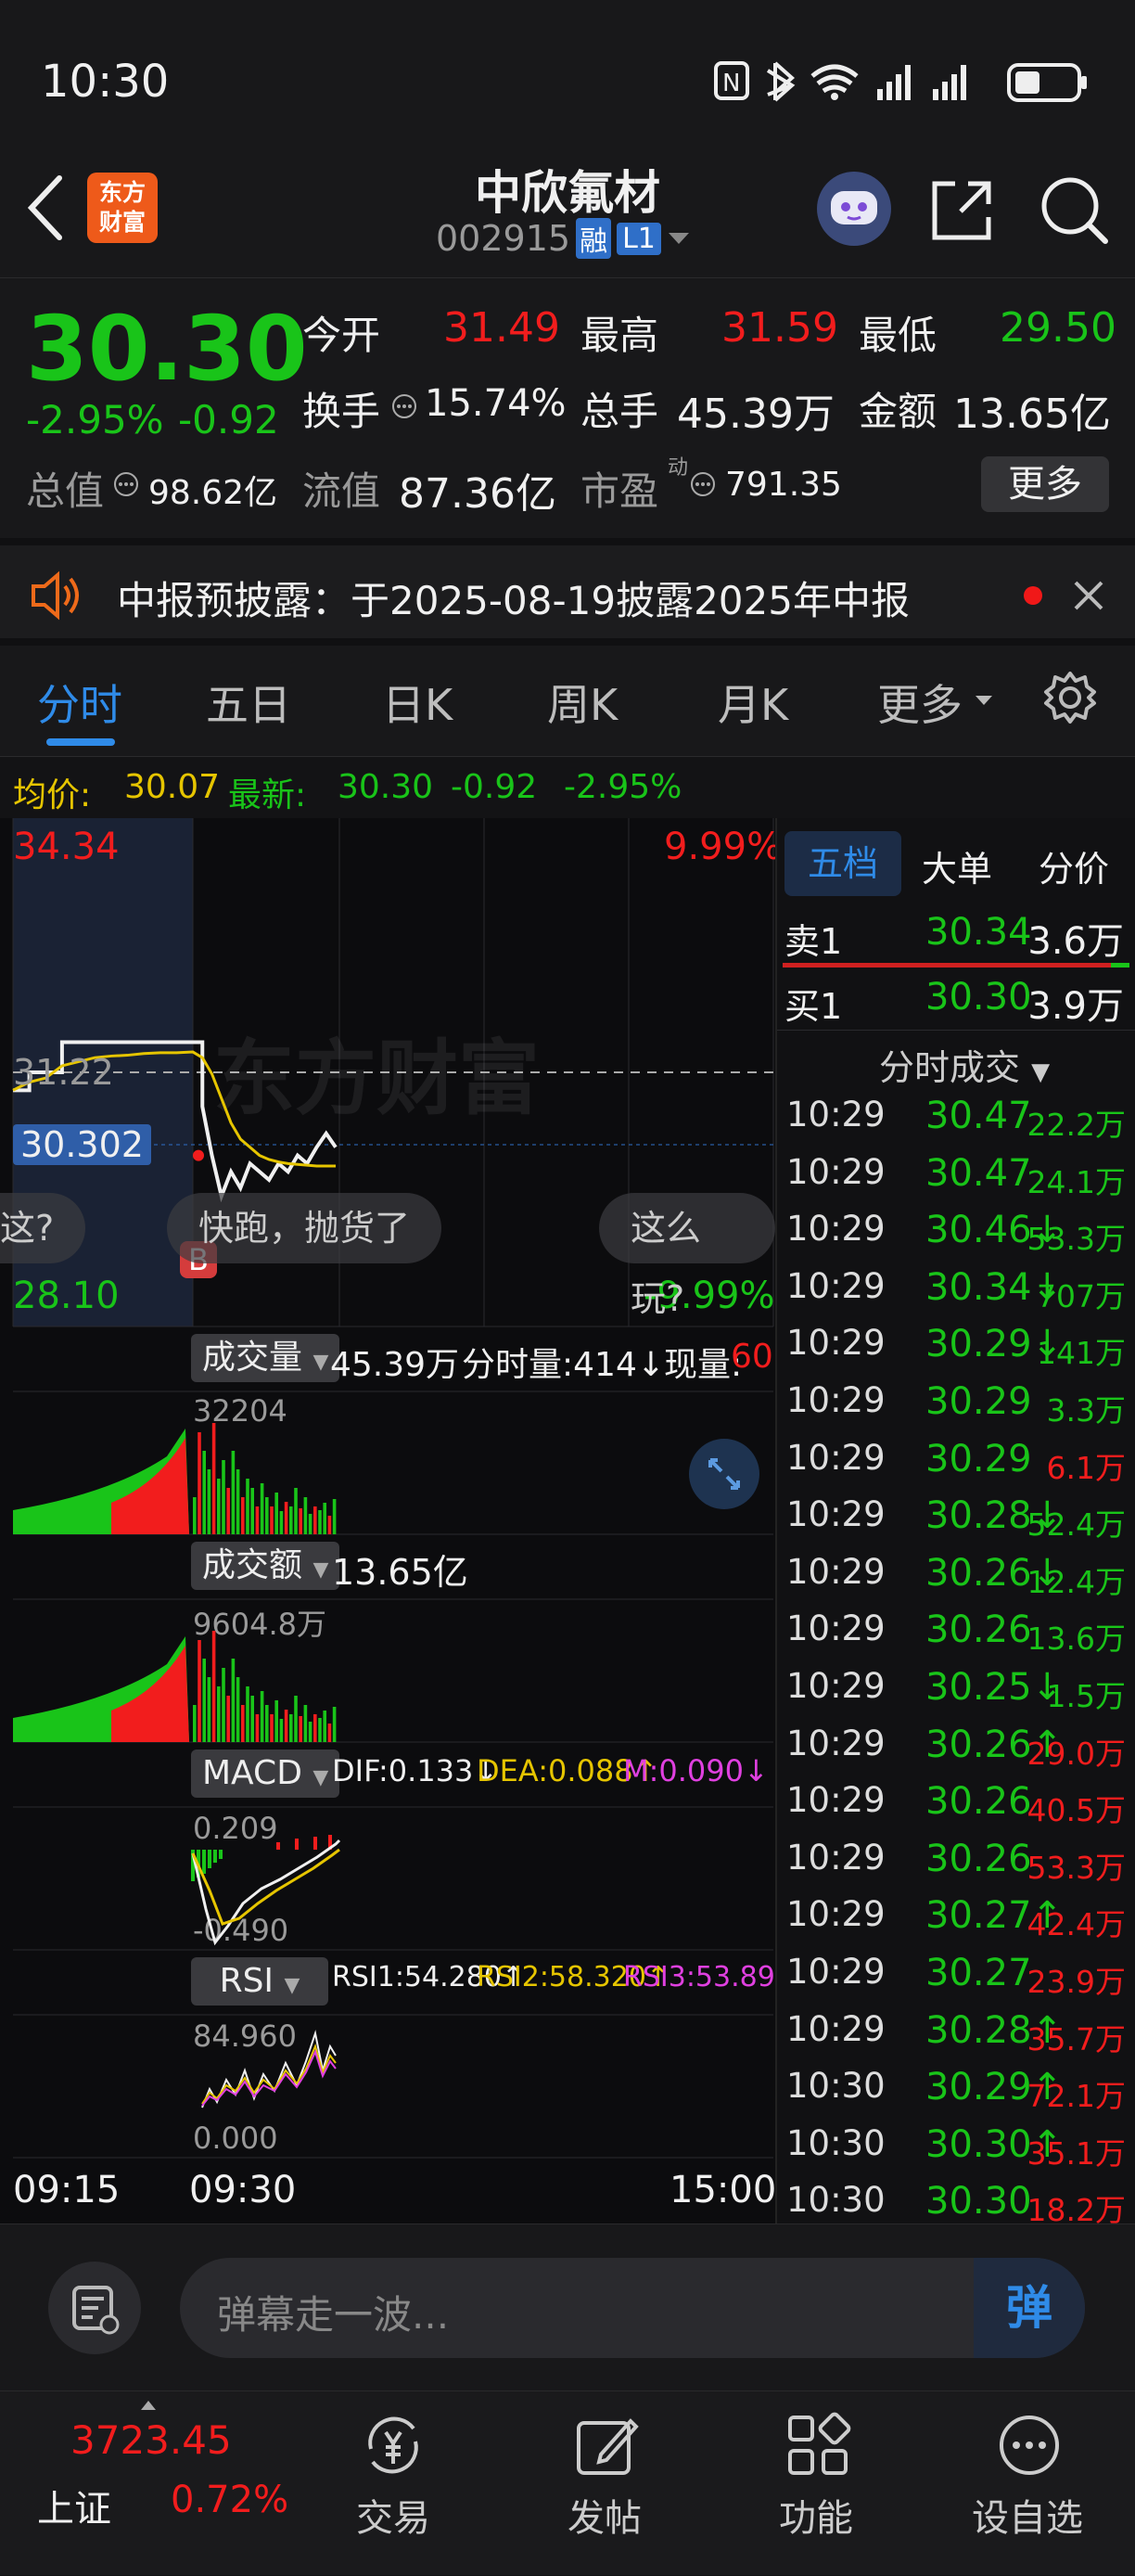 The height and width of the screenshot is (2576, 1135). Describe the element at coordinates (1030, 2445) in the screenshot. I see `more-dots-icon` at that location.